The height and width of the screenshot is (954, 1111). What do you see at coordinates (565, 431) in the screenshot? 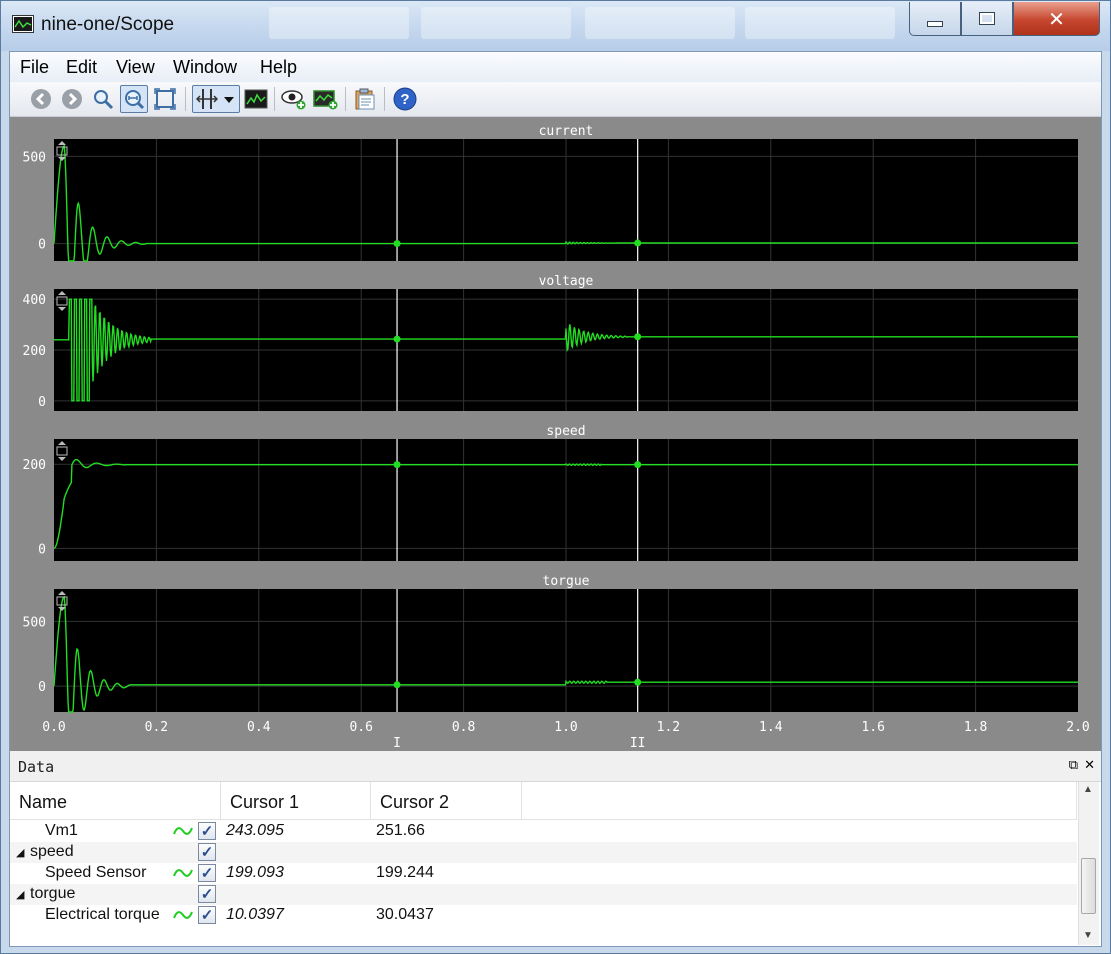
I see `plot-title-speed: speed` at bounding box center [565, 431].